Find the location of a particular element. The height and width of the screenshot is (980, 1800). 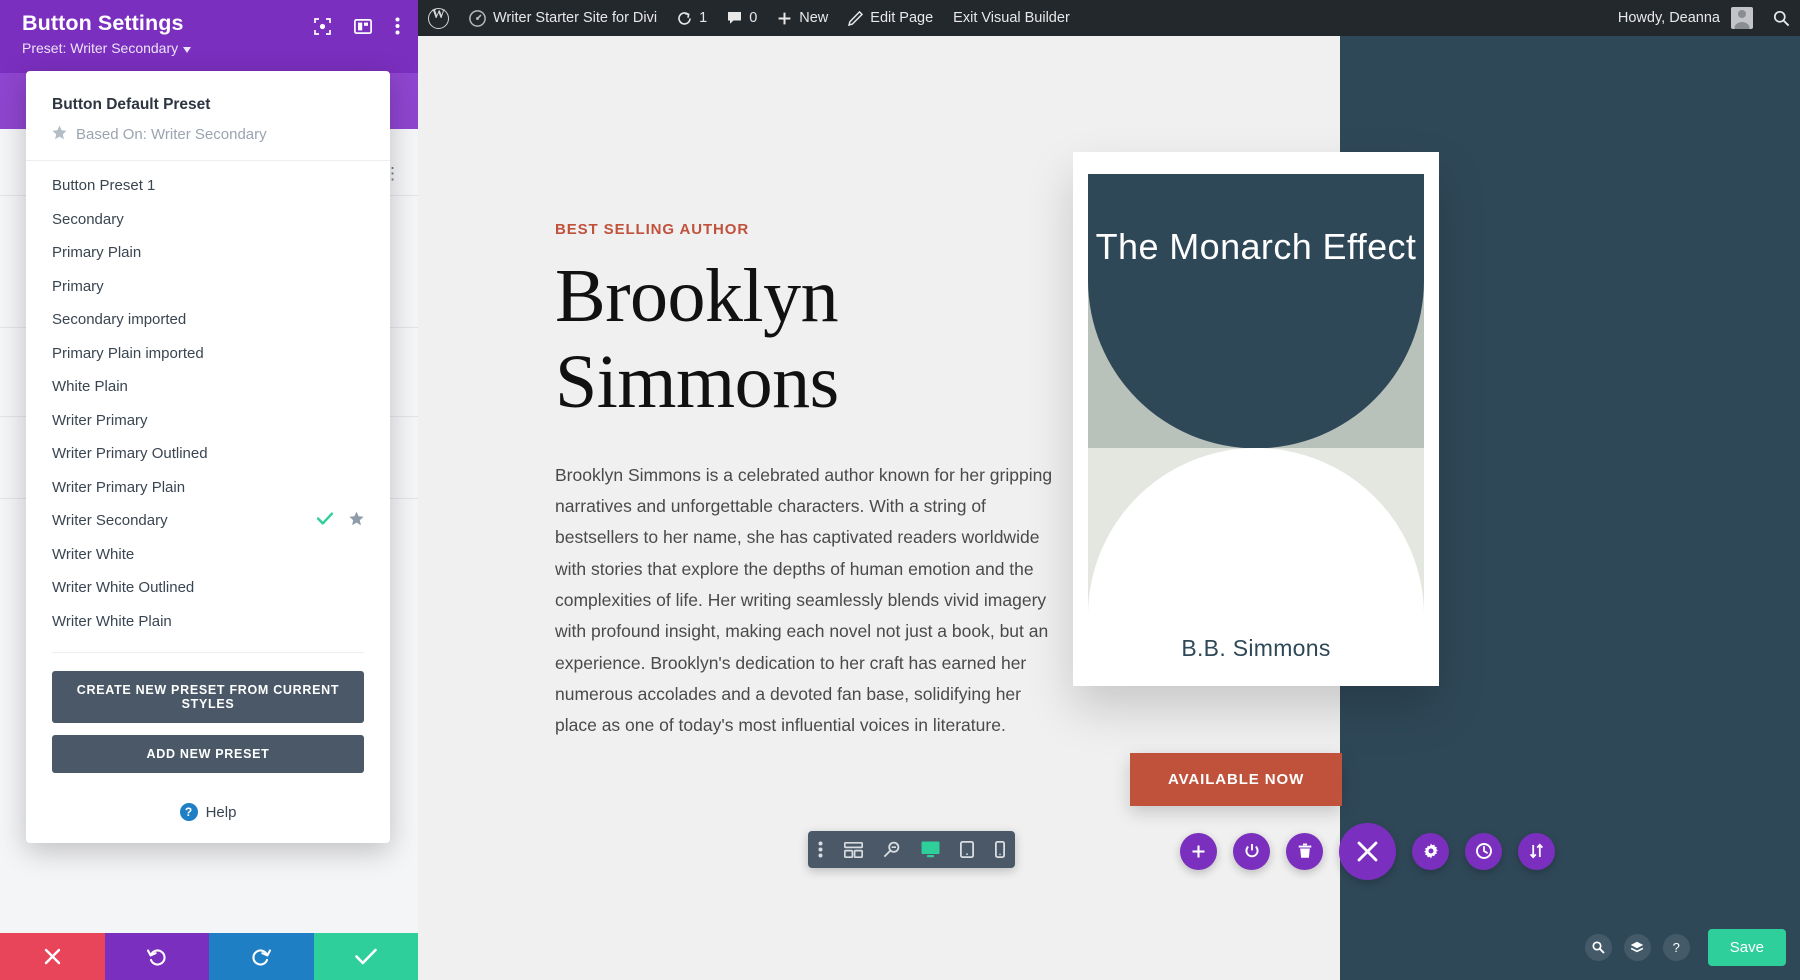

preset-item: Writer Primary Plain is located at coordinates (208, 488).